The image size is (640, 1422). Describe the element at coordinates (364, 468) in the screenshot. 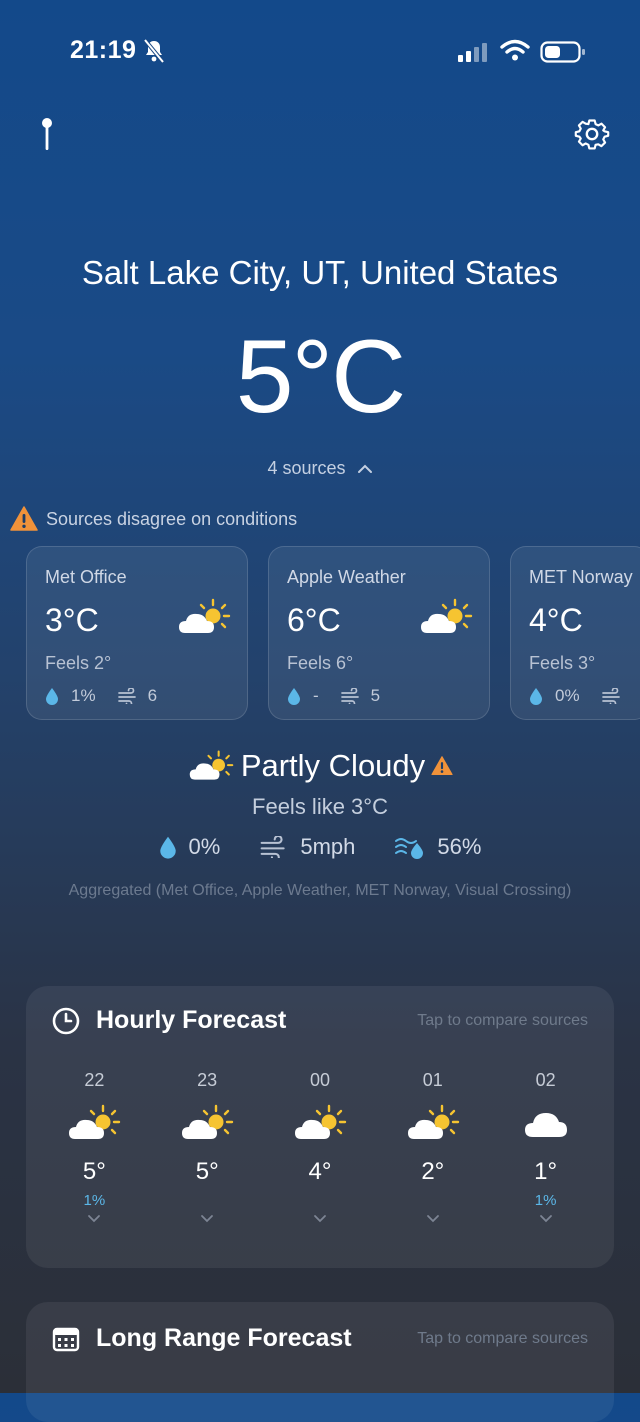

I see `chevron-up-icon` at that location.